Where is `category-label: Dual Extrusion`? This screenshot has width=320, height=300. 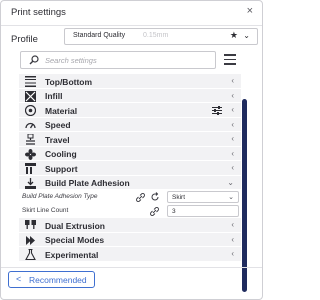 category-label: Dual Extrusion is located at coordinates (75, 225).